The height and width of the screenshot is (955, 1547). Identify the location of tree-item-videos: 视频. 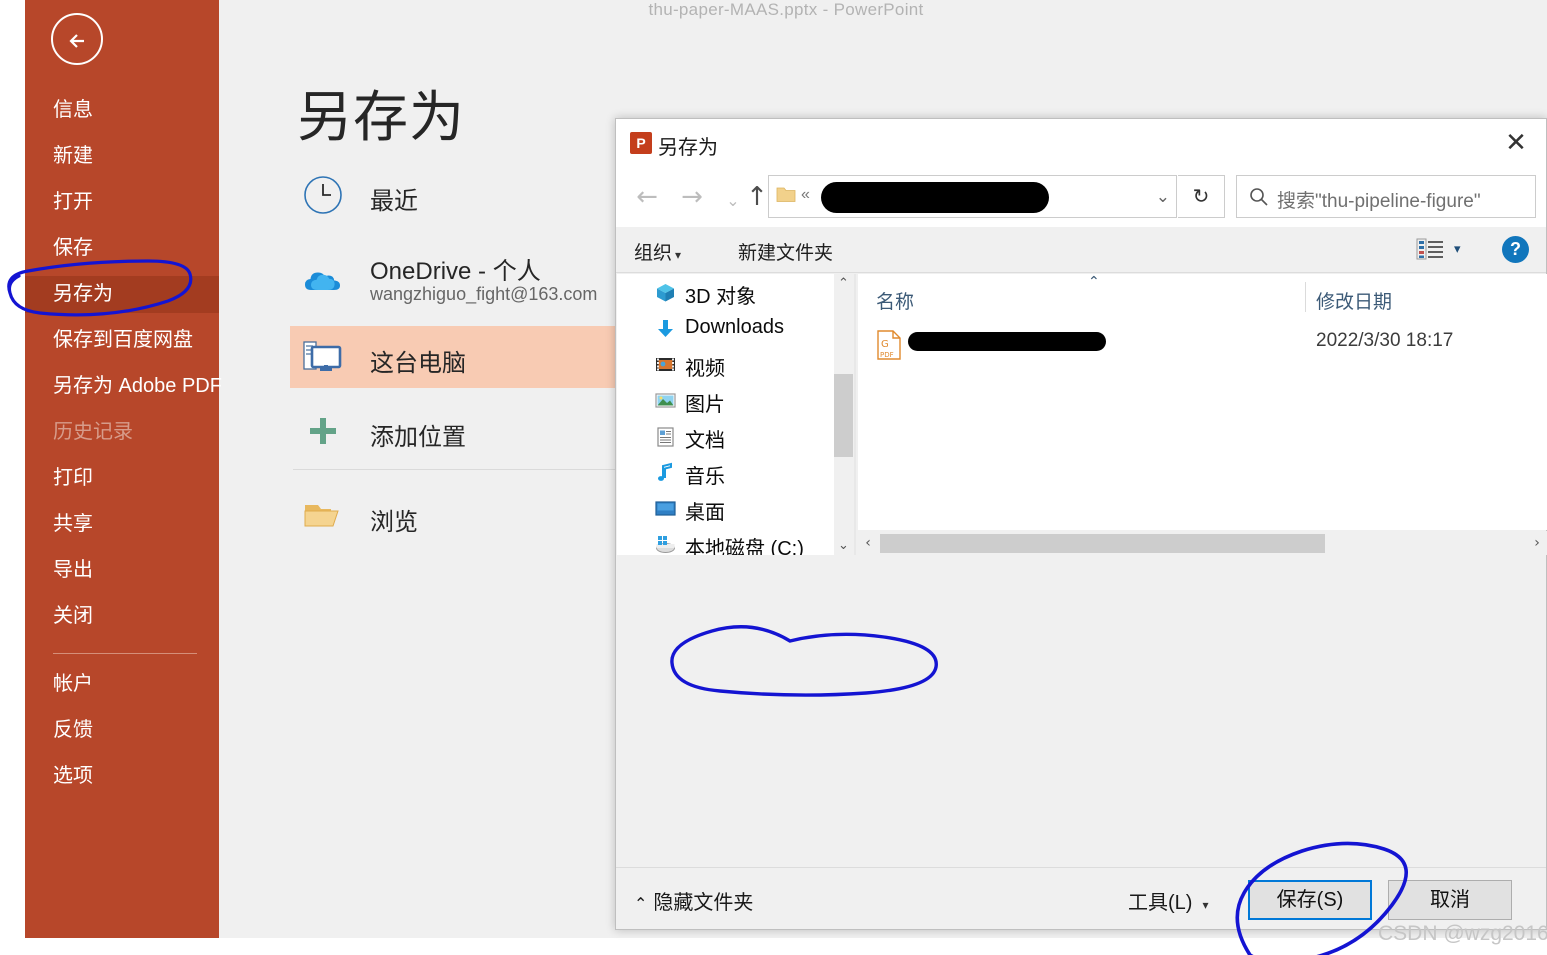
(725, 364).